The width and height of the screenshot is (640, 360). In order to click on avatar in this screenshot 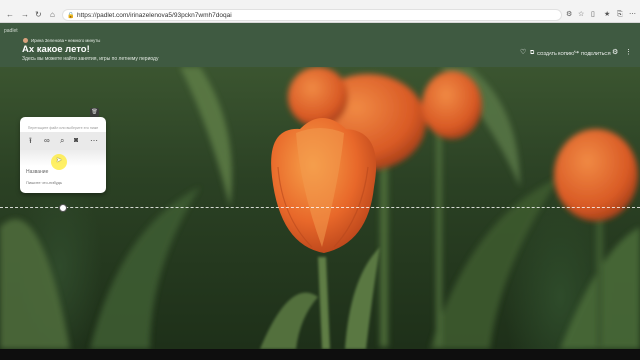, I will do `click(25, 40)`.